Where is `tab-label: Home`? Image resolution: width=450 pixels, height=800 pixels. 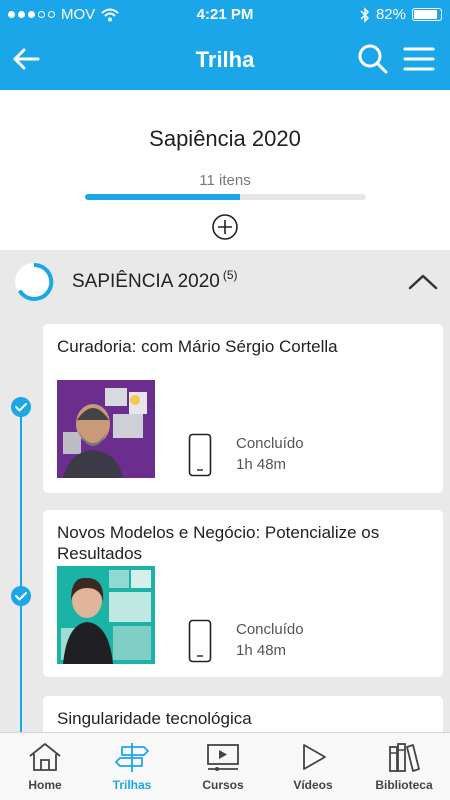
tab-label: Home is located at coordinates (45, 785).